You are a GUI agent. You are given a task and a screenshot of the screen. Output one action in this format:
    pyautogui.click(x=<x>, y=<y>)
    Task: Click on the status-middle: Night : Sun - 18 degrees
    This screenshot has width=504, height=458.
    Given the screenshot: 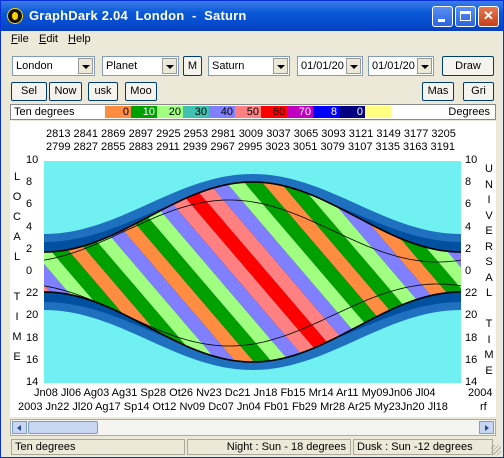 What is the action you would take?
    pyautogui.click(x=269, y=447)
    